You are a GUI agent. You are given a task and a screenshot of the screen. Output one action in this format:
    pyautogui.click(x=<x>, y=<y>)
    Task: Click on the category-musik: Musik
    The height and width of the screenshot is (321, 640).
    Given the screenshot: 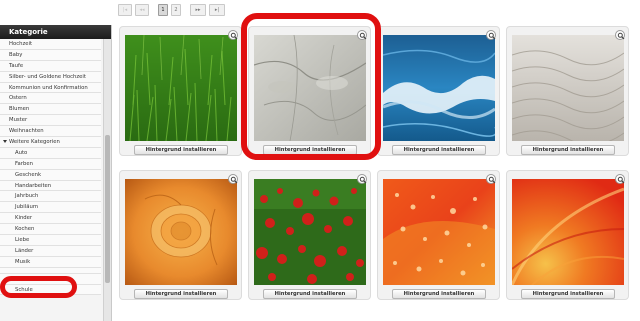 What is the action you would take?
    pyautogui.click(x=50, y=262)
    